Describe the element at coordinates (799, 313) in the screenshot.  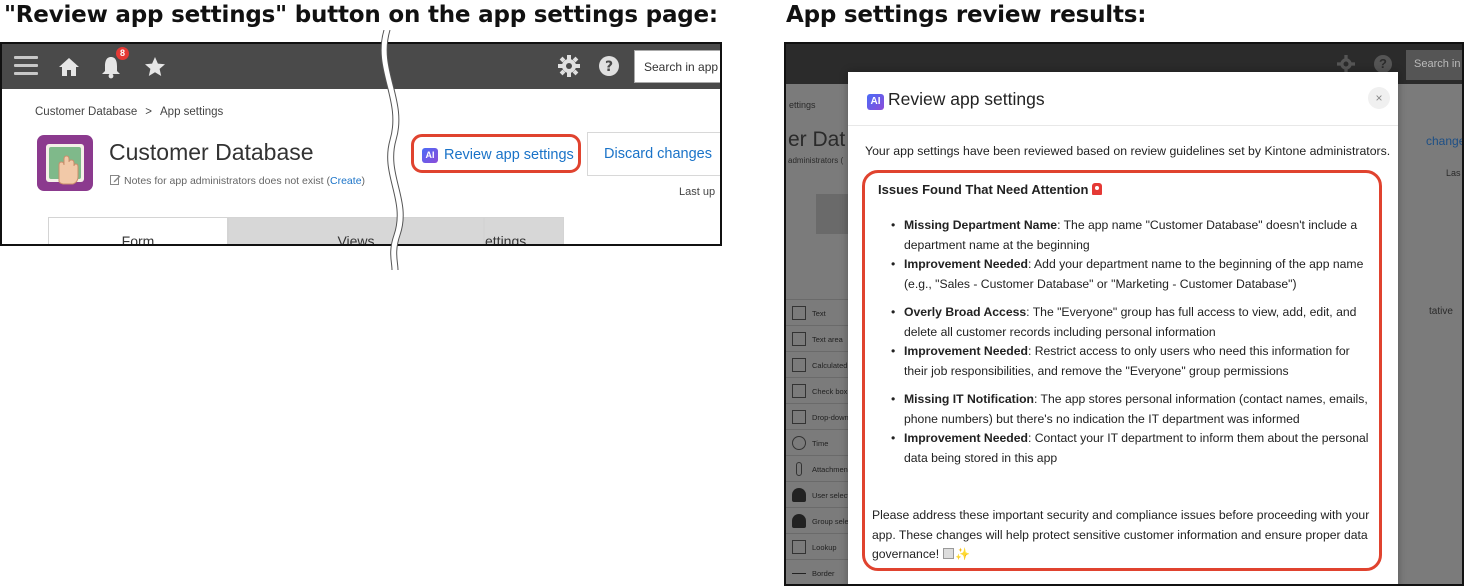
I see `text-field-icon` at that location.